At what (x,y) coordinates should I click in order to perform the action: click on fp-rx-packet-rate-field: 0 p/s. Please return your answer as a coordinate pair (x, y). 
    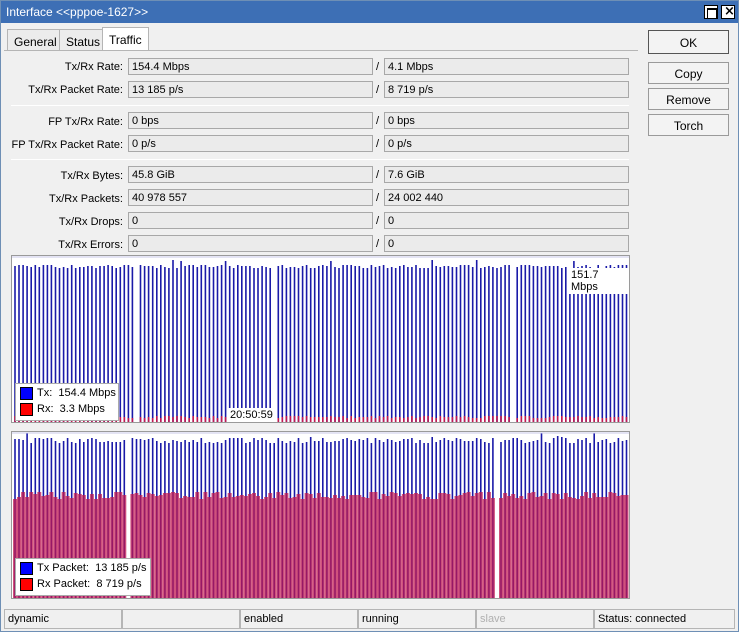
    Looking at the image, I should click on (506, 143).